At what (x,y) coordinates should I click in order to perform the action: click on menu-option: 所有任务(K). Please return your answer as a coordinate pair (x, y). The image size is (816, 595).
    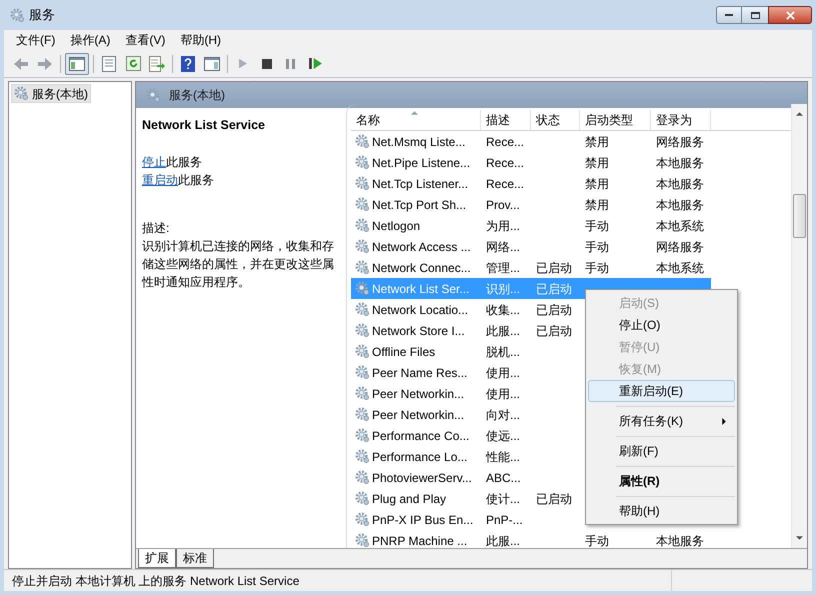
    Looking at the image, I should click on (661, 421).